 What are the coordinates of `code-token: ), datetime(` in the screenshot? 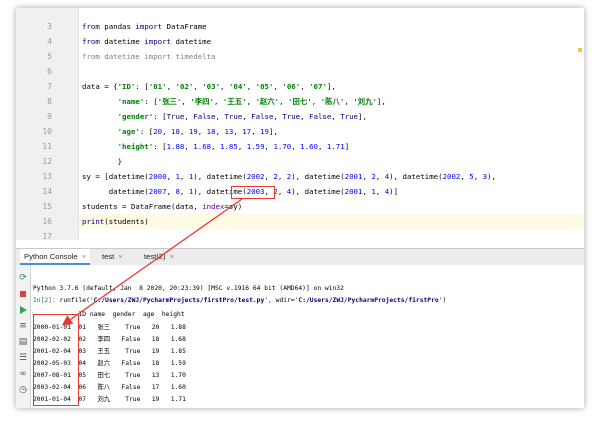 It's located at (318, 191).